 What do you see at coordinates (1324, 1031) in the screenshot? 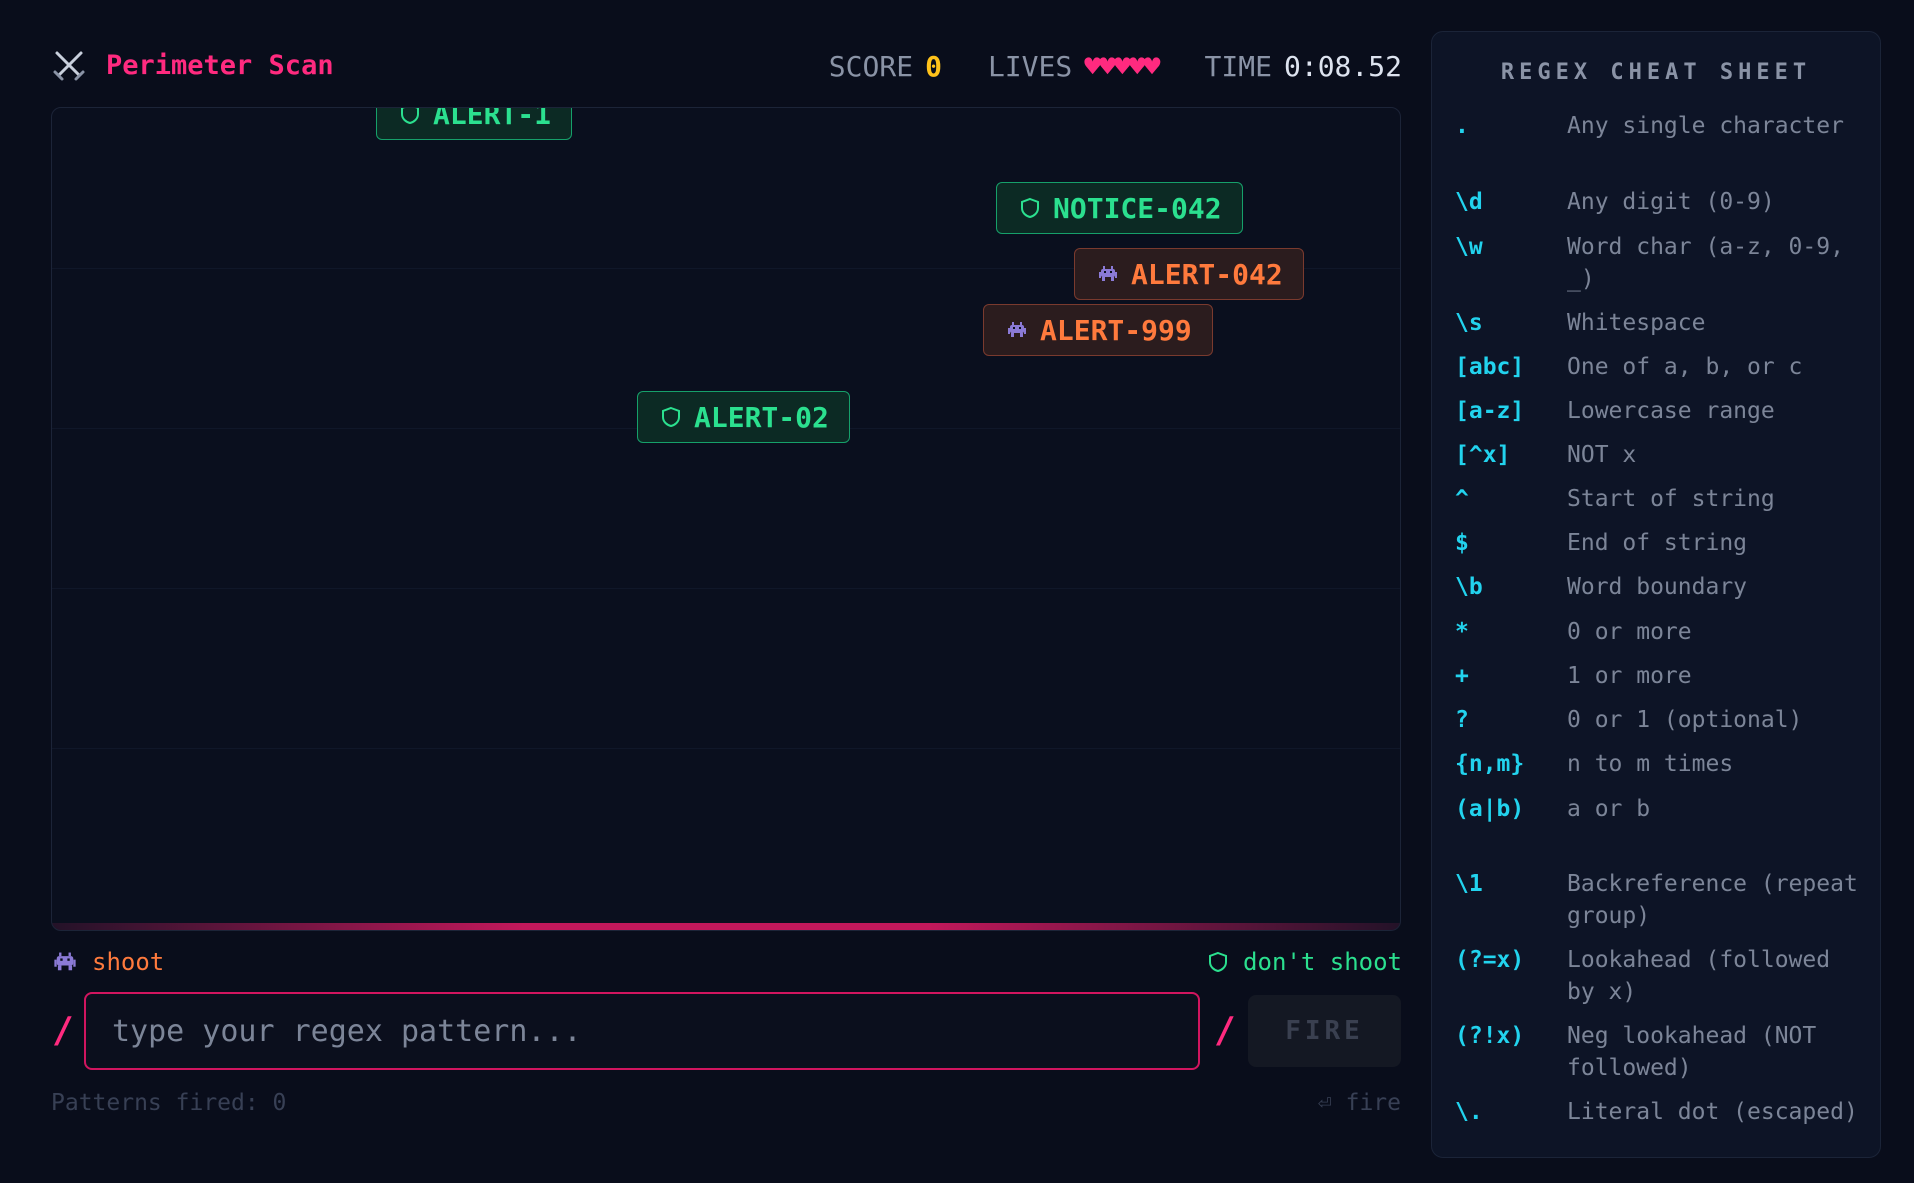
I see `fire-button: FIRE` at bounding box center [1324, 1031].